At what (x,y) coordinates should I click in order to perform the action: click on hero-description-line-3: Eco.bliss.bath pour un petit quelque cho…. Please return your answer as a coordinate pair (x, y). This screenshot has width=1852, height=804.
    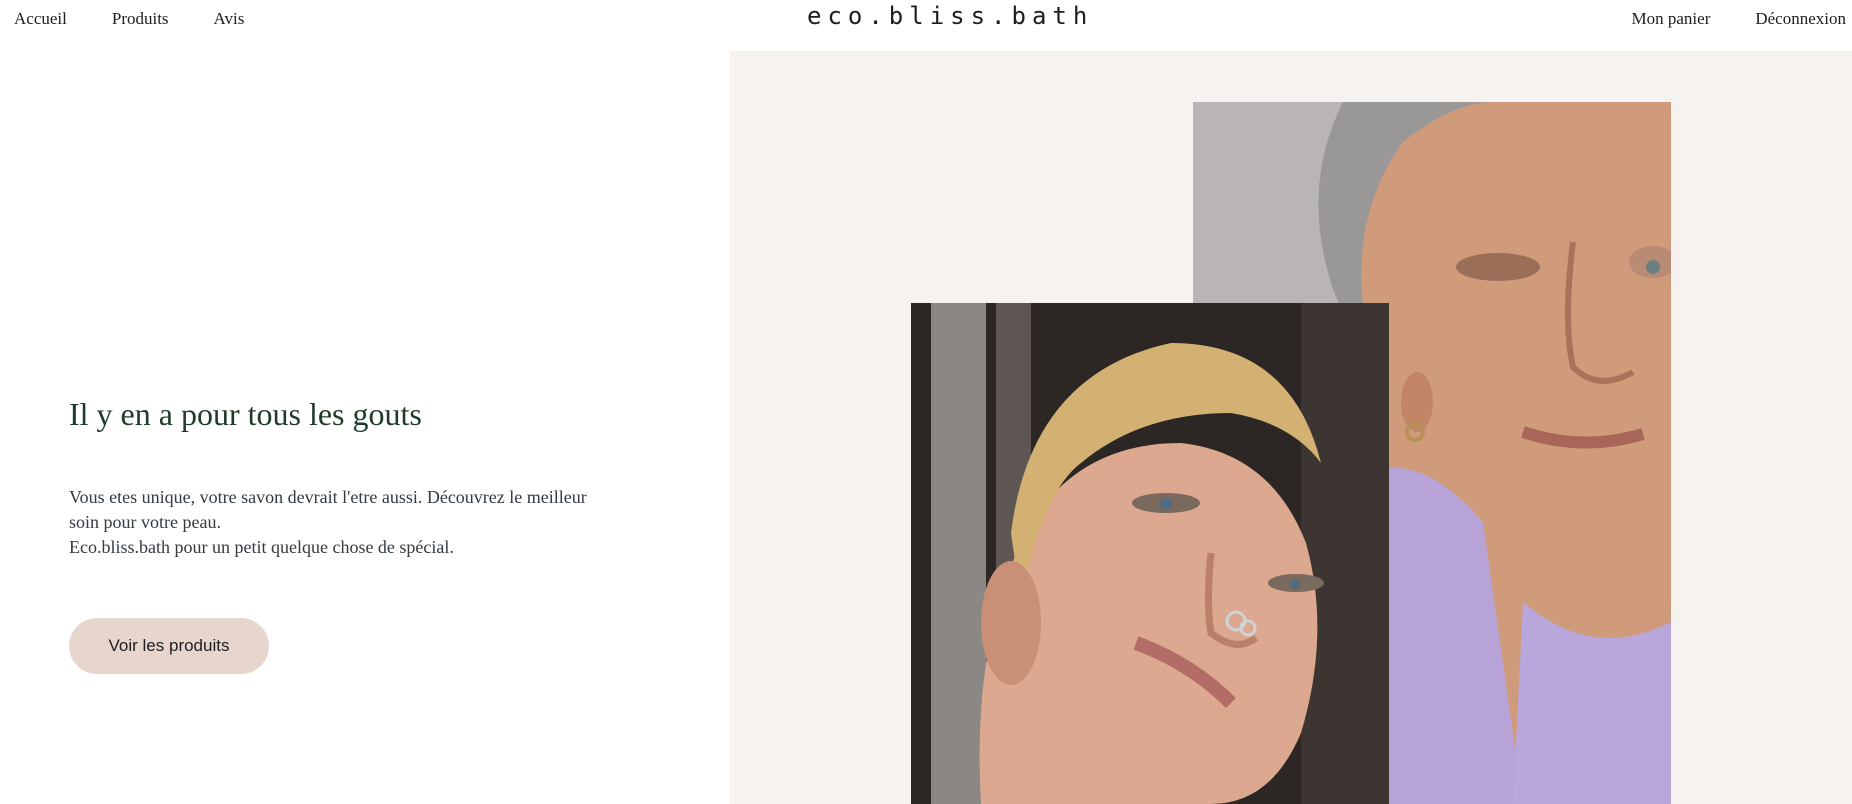
    Looking at the image, I should click on (261, 547).